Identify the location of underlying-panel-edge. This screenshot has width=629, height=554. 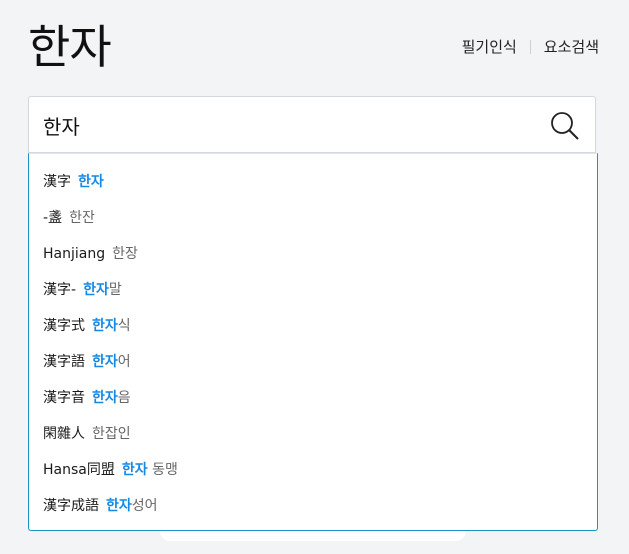
(313, 536).